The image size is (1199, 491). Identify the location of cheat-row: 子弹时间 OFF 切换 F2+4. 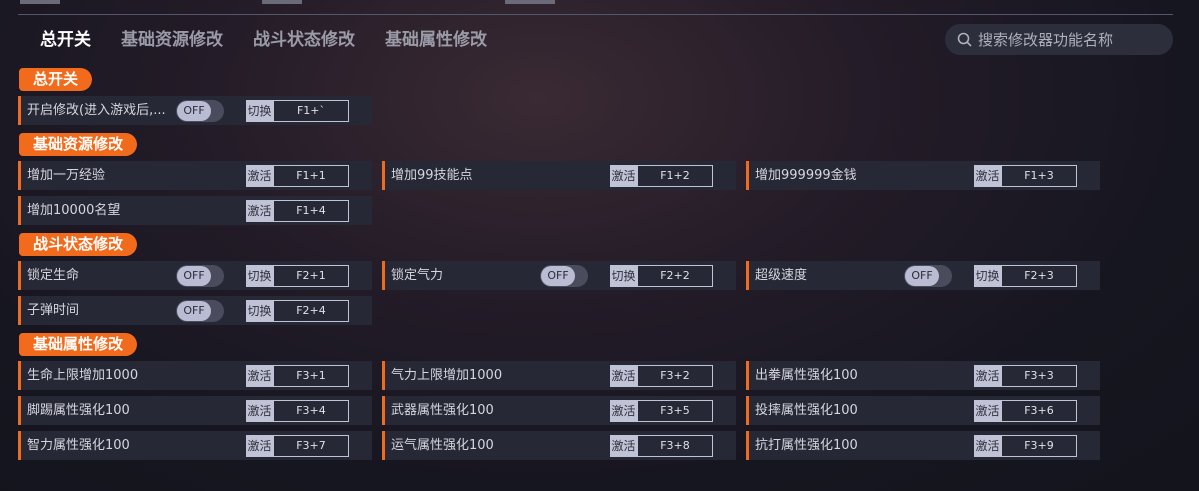
(195, 310).